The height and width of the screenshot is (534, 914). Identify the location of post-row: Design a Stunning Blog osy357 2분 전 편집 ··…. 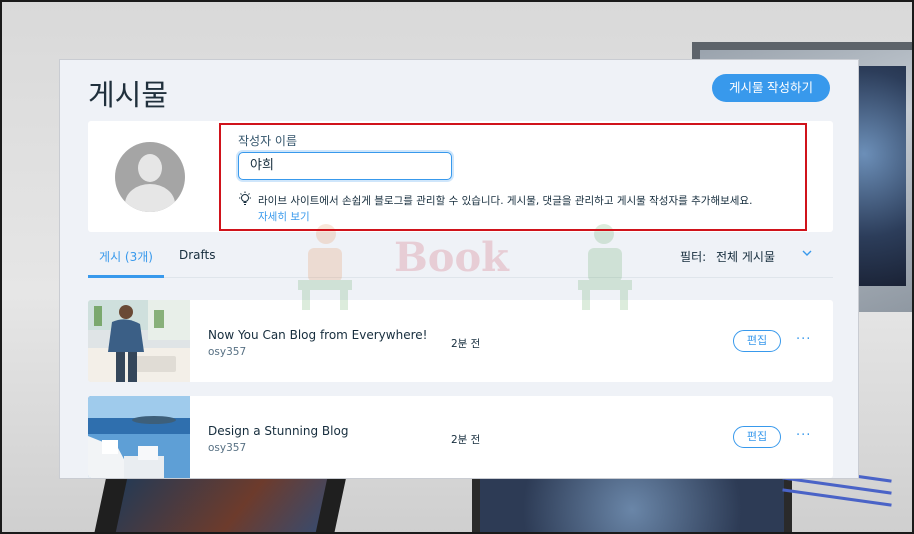
(460, 437).